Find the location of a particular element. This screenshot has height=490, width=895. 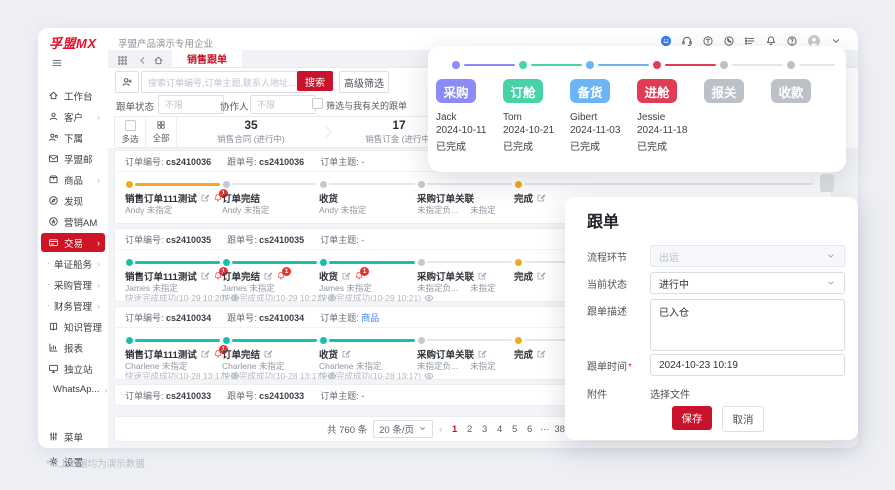

sidebar-item-chart: 报表 is located at coordinates (73, 347).